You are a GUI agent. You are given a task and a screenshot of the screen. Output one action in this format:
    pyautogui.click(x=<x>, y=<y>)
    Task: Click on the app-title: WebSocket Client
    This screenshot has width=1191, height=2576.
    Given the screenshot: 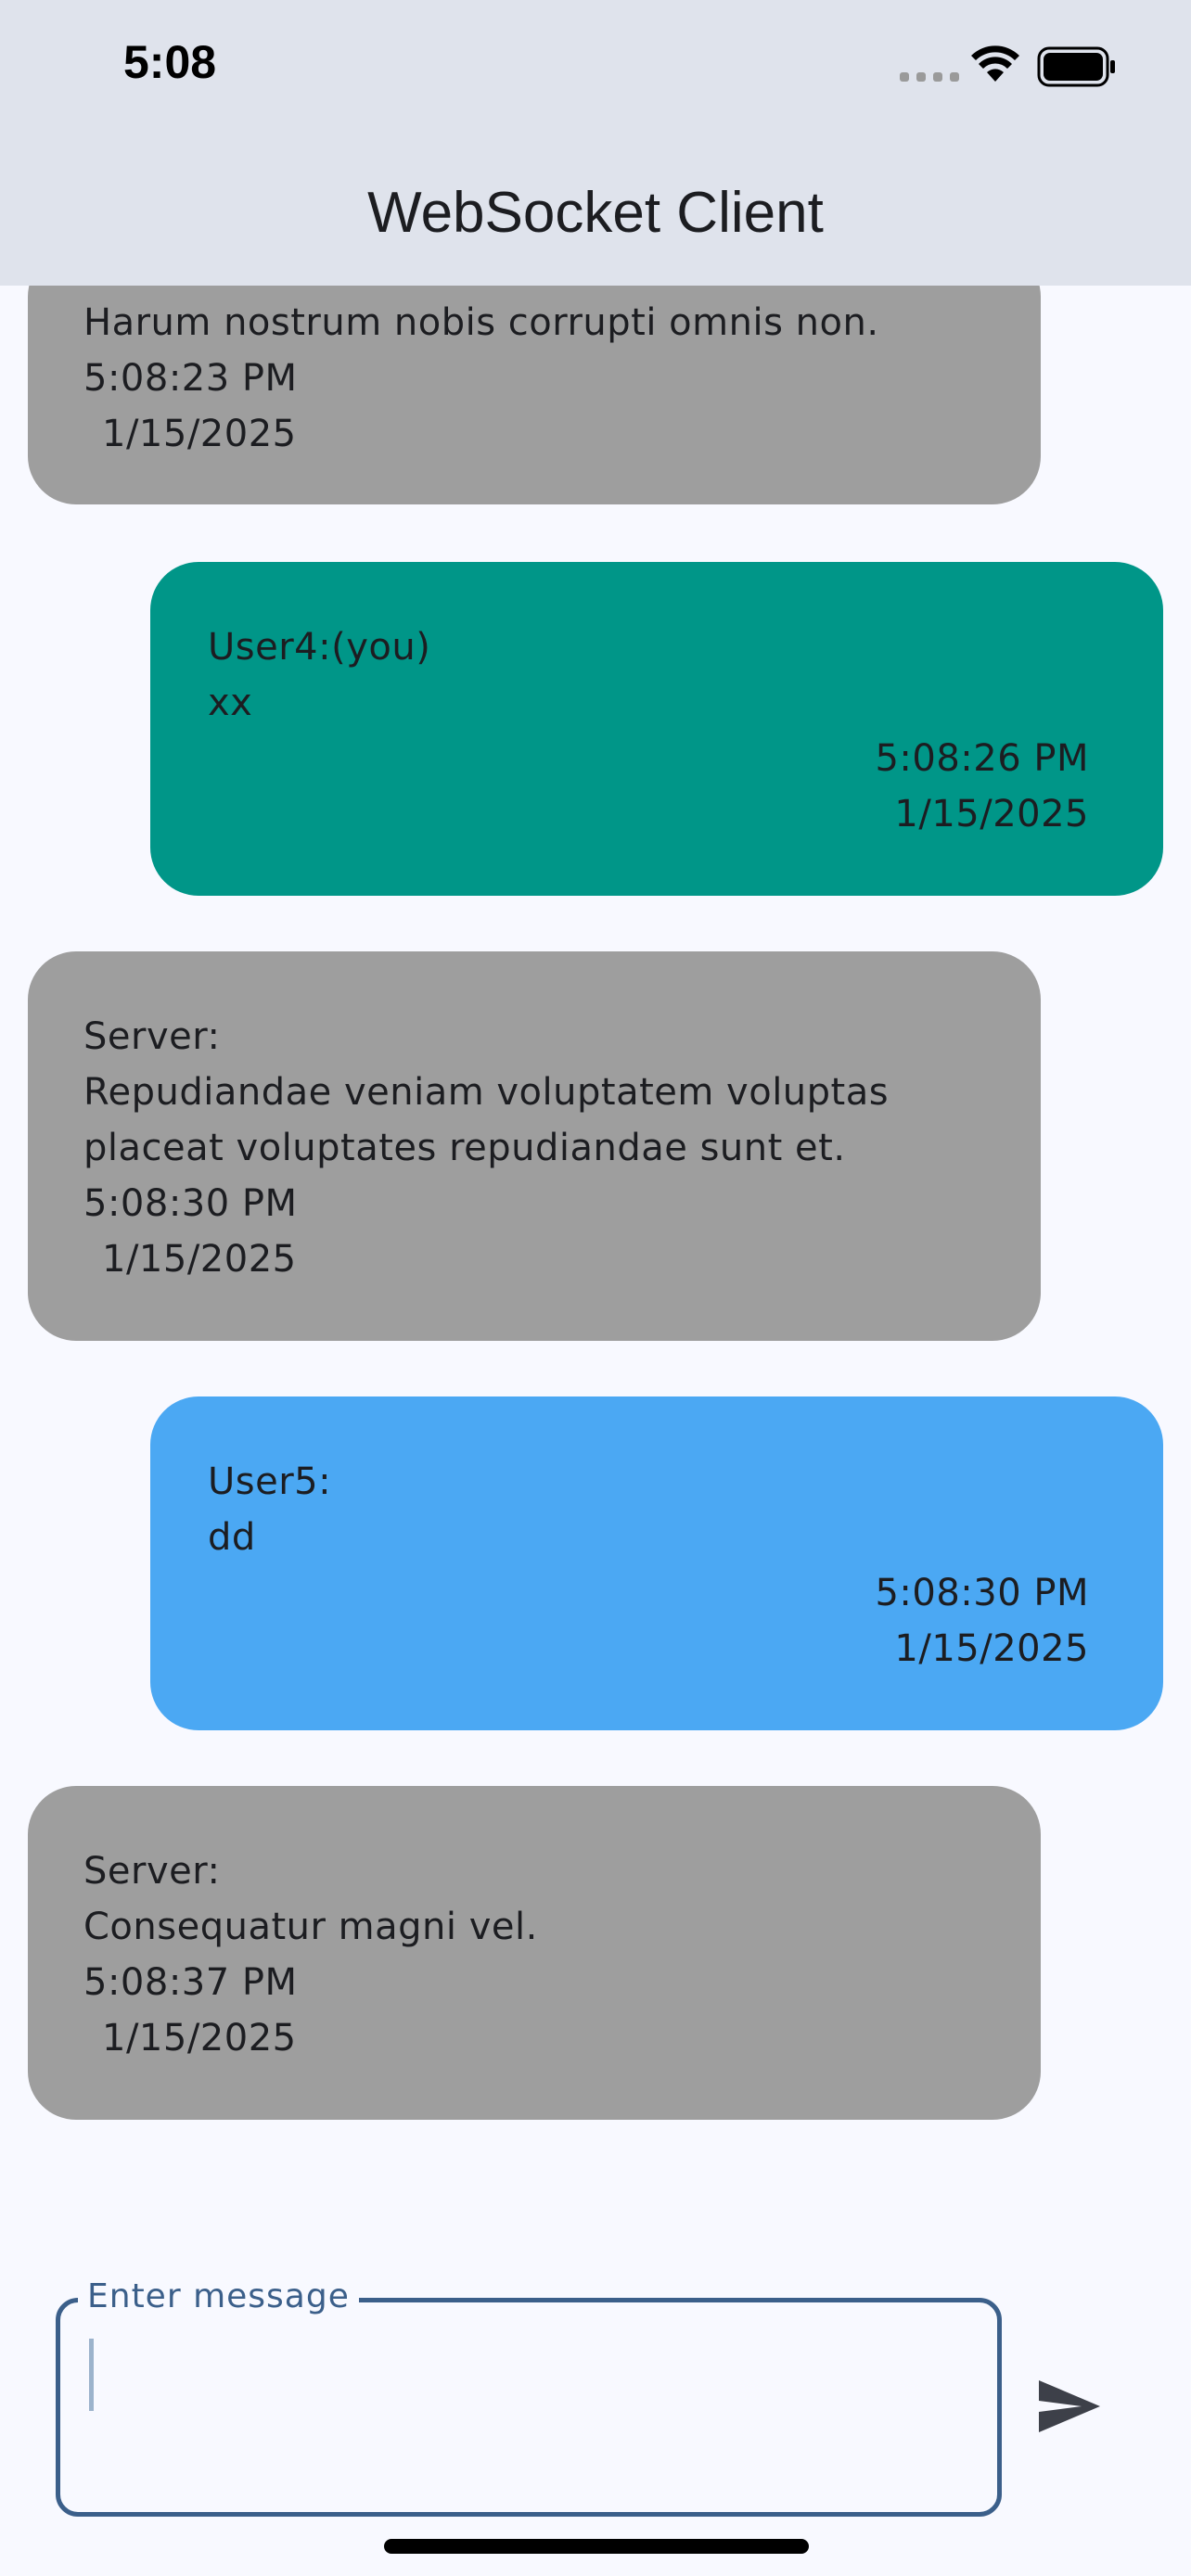 What is the action you would take?
    pyautogui.click(x=595, y=212)
    